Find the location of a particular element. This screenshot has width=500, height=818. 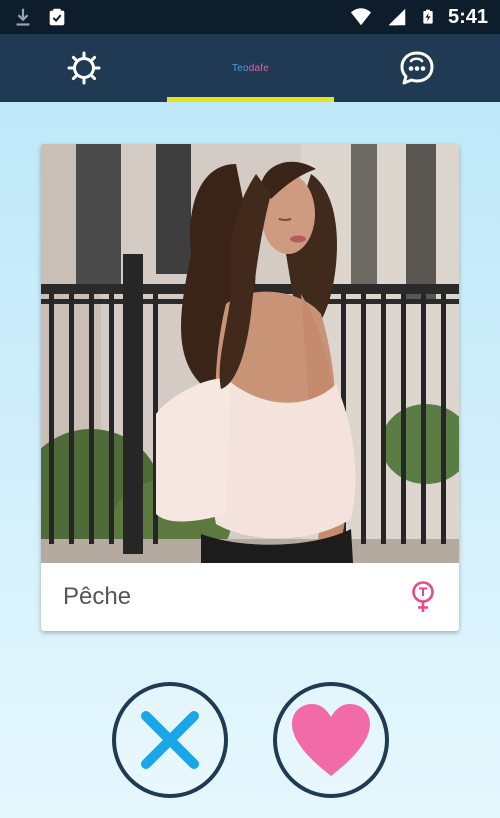

app-logo: Teodafe is located at coordinates (250, 68).